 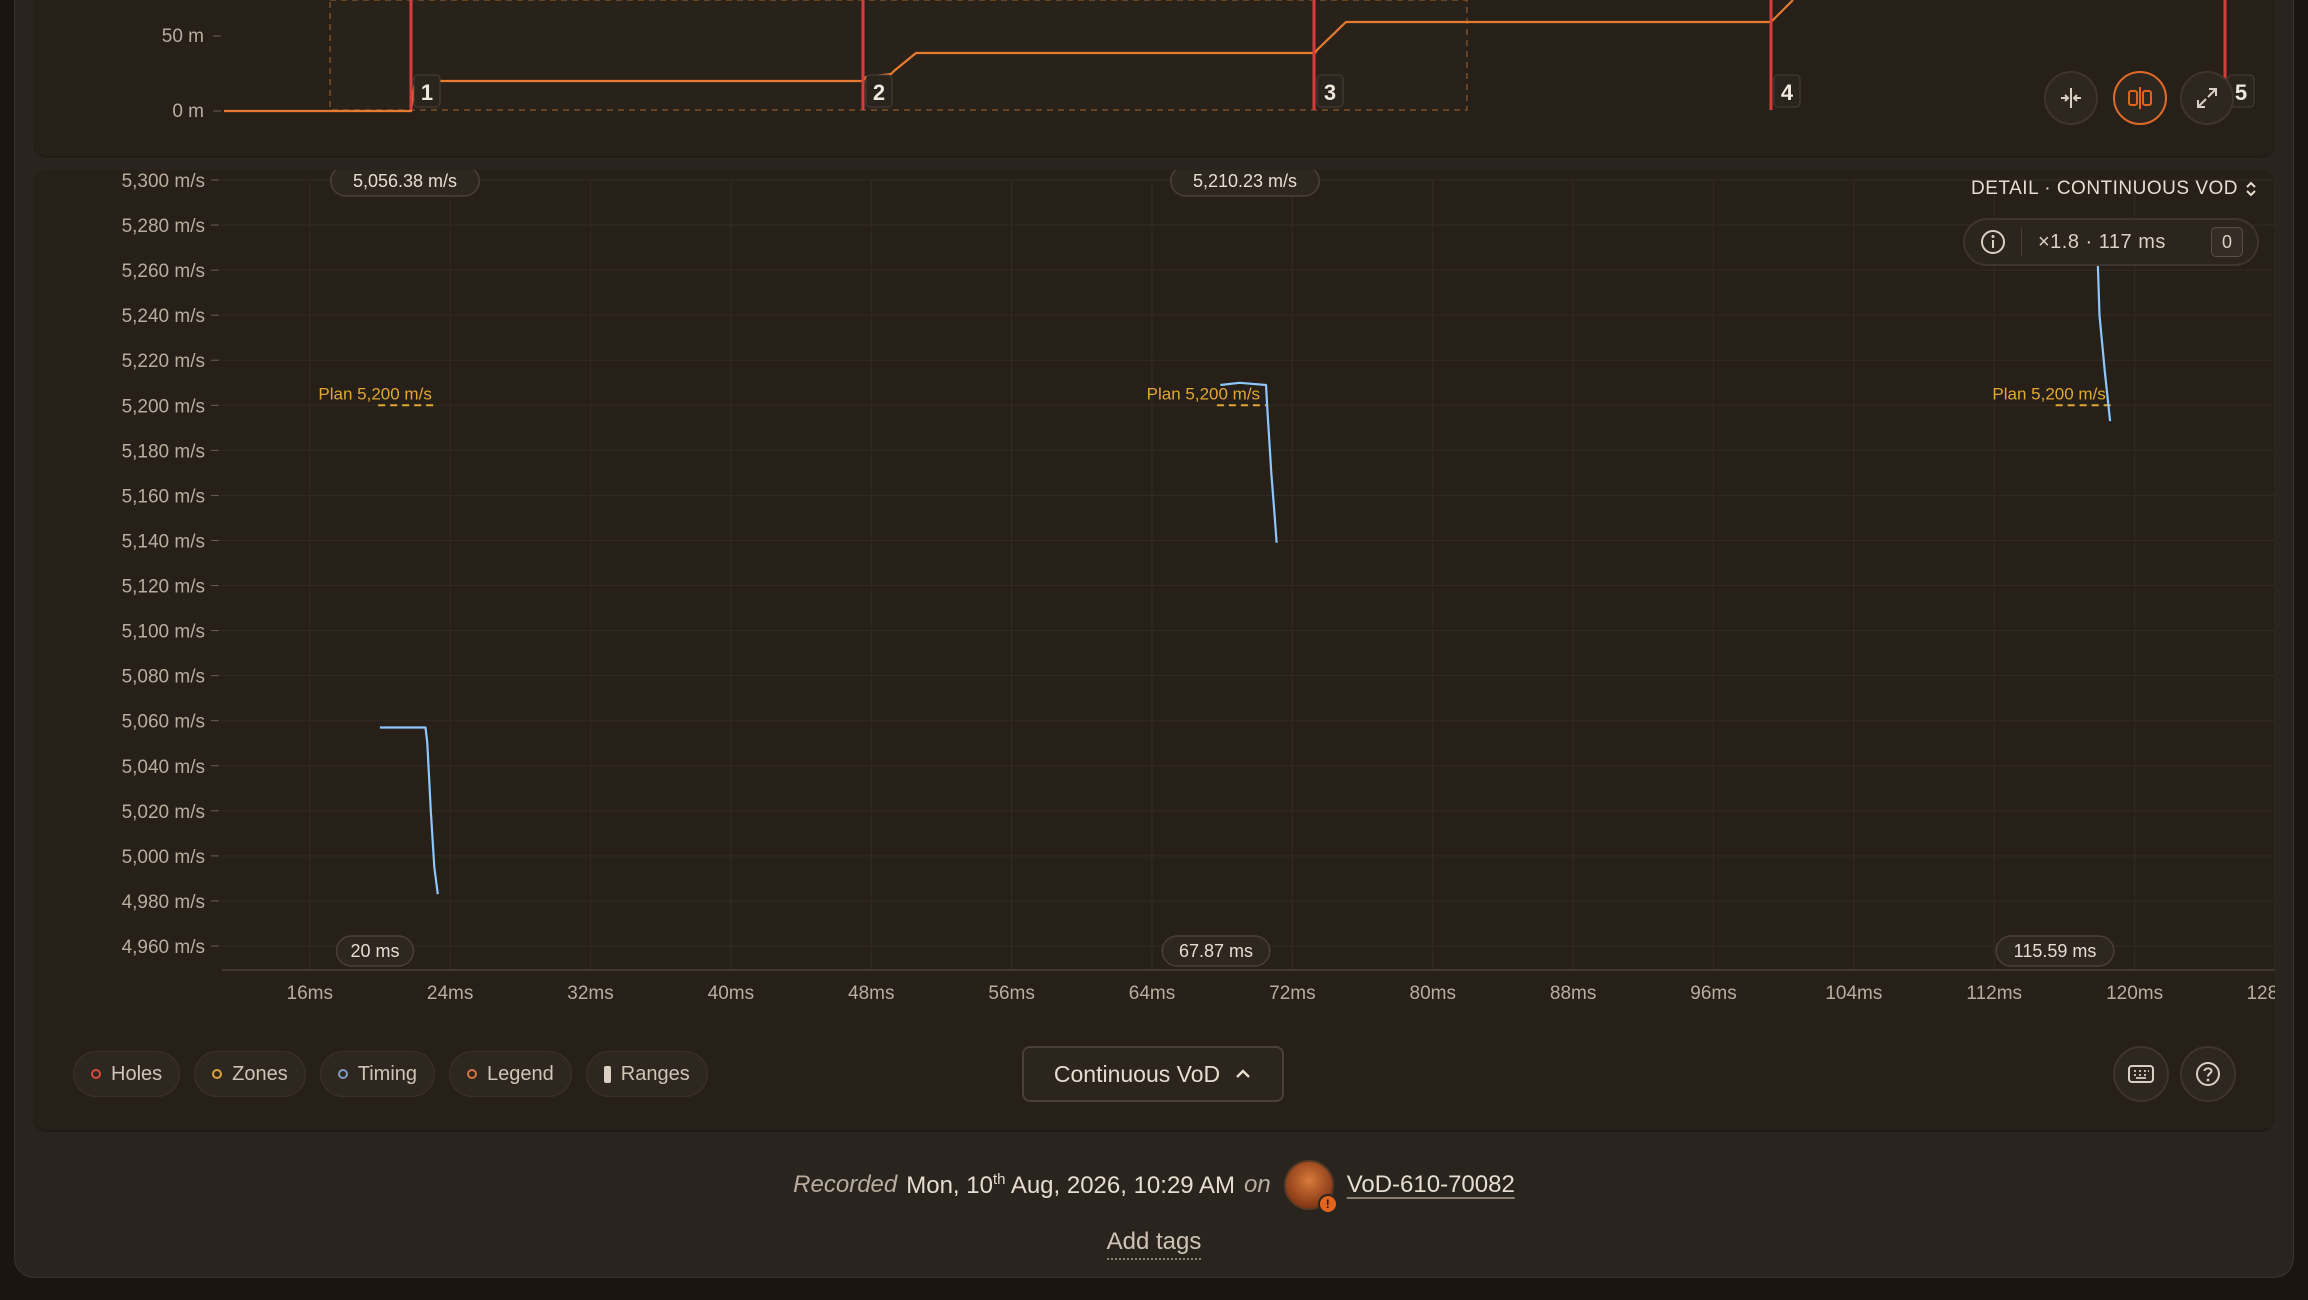 I want to click on toggle-label: Zones, so click(x=260, y=1073).